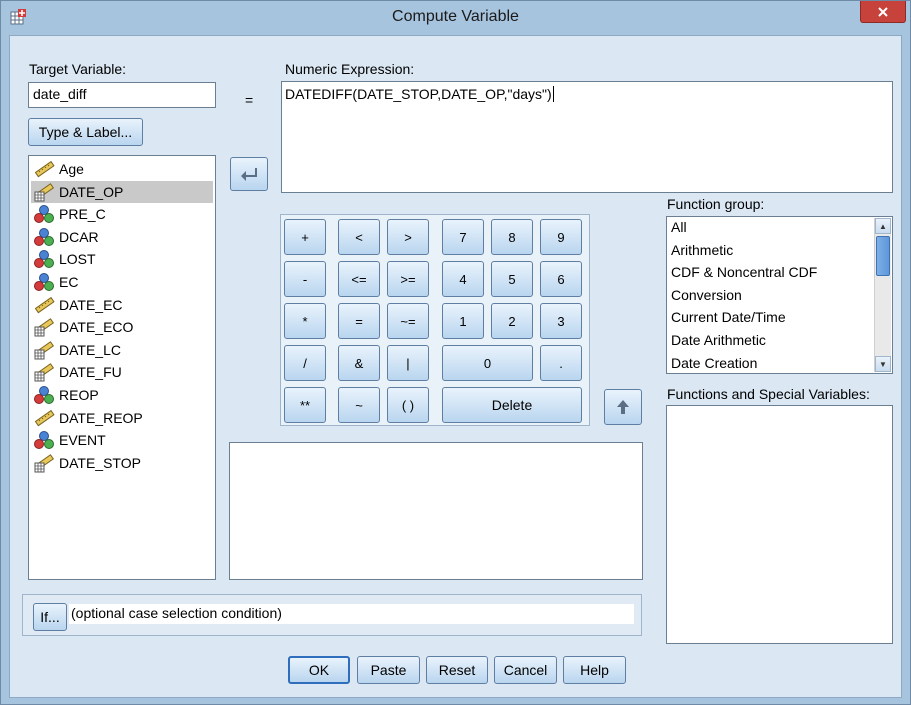 This screenshot has height=705, width=911. I want to click on variable-name: DCAR, so click(79, 236).